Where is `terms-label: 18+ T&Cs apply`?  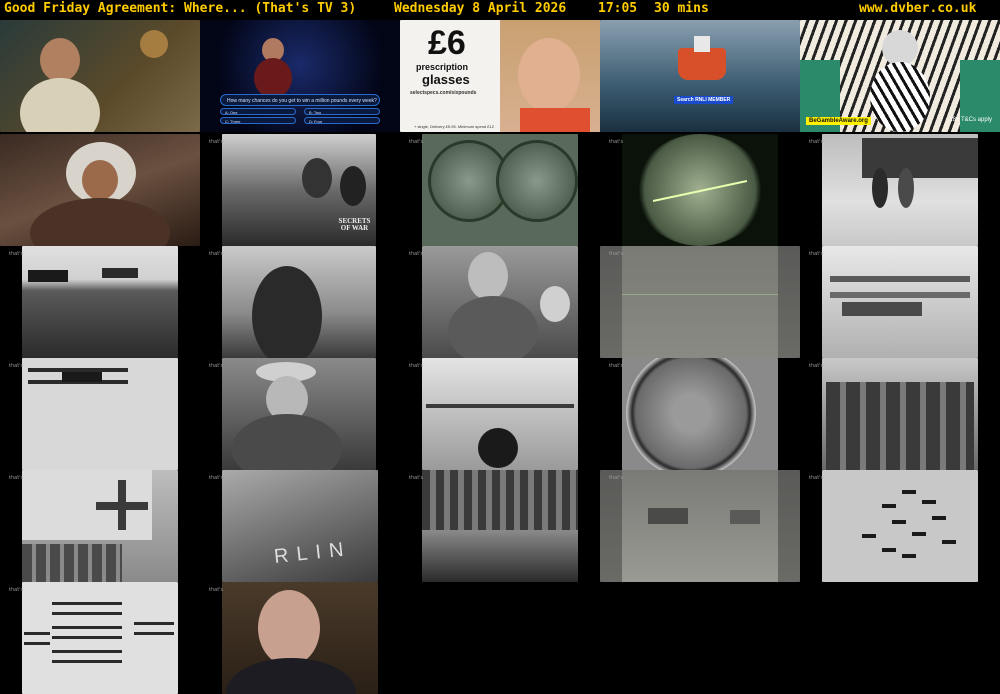 terms-label: 18+ T&Cs apply is located at coordinates (970, 120).